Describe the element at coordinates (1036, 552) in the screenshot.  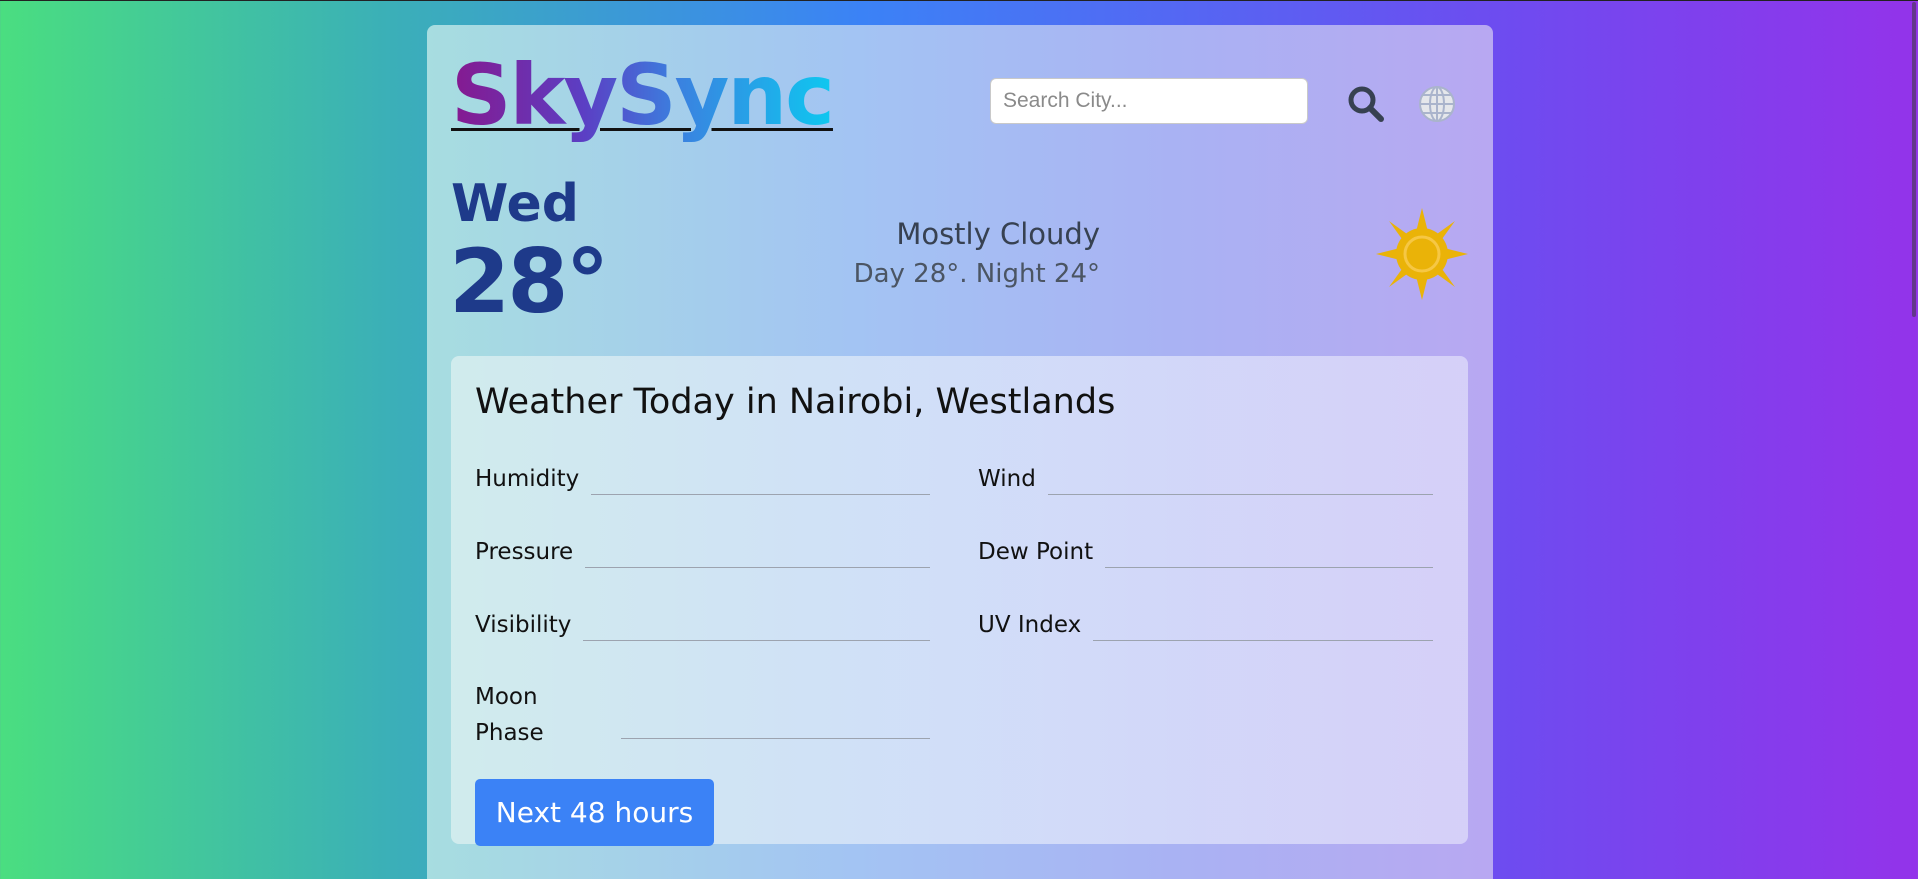
I see `metric-label: Dew Point` at that location.